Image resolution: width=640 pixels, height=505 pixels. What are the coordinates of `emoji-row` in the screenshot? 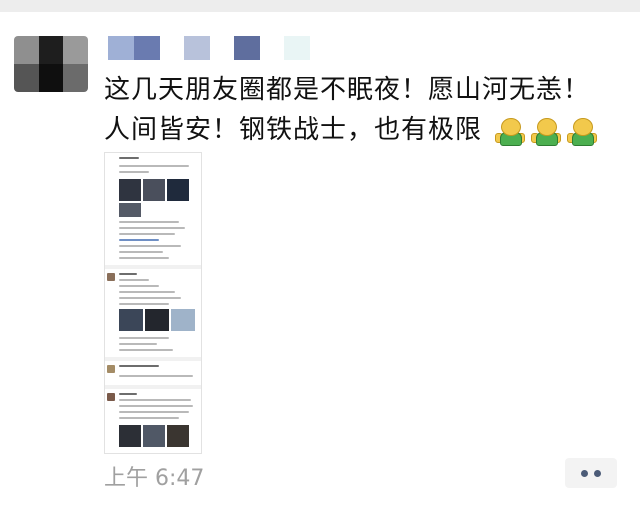 It's located at (546, 131).